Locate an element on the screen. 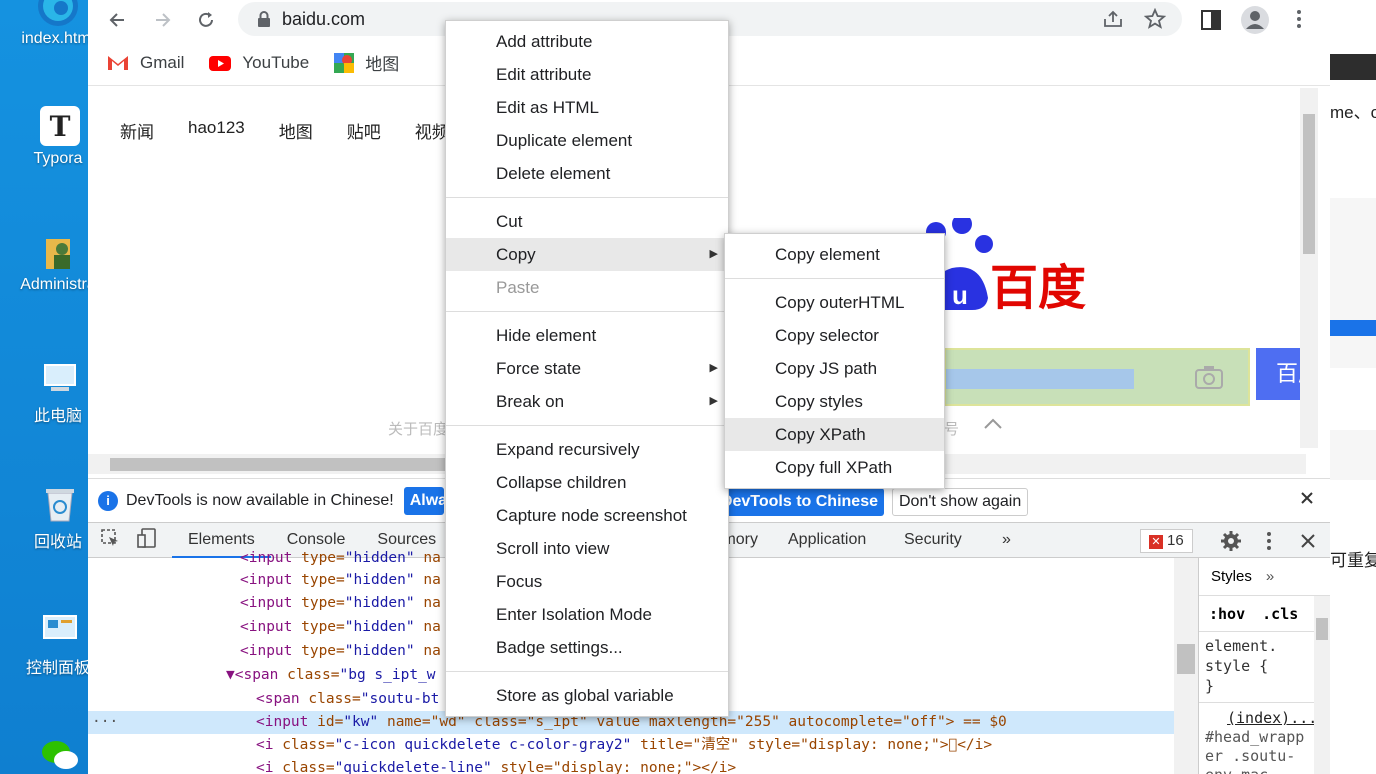 This screenshot has height=774, width=1376. menu-item-force-state: Force state ▶ is located at coordinates (587, 368).